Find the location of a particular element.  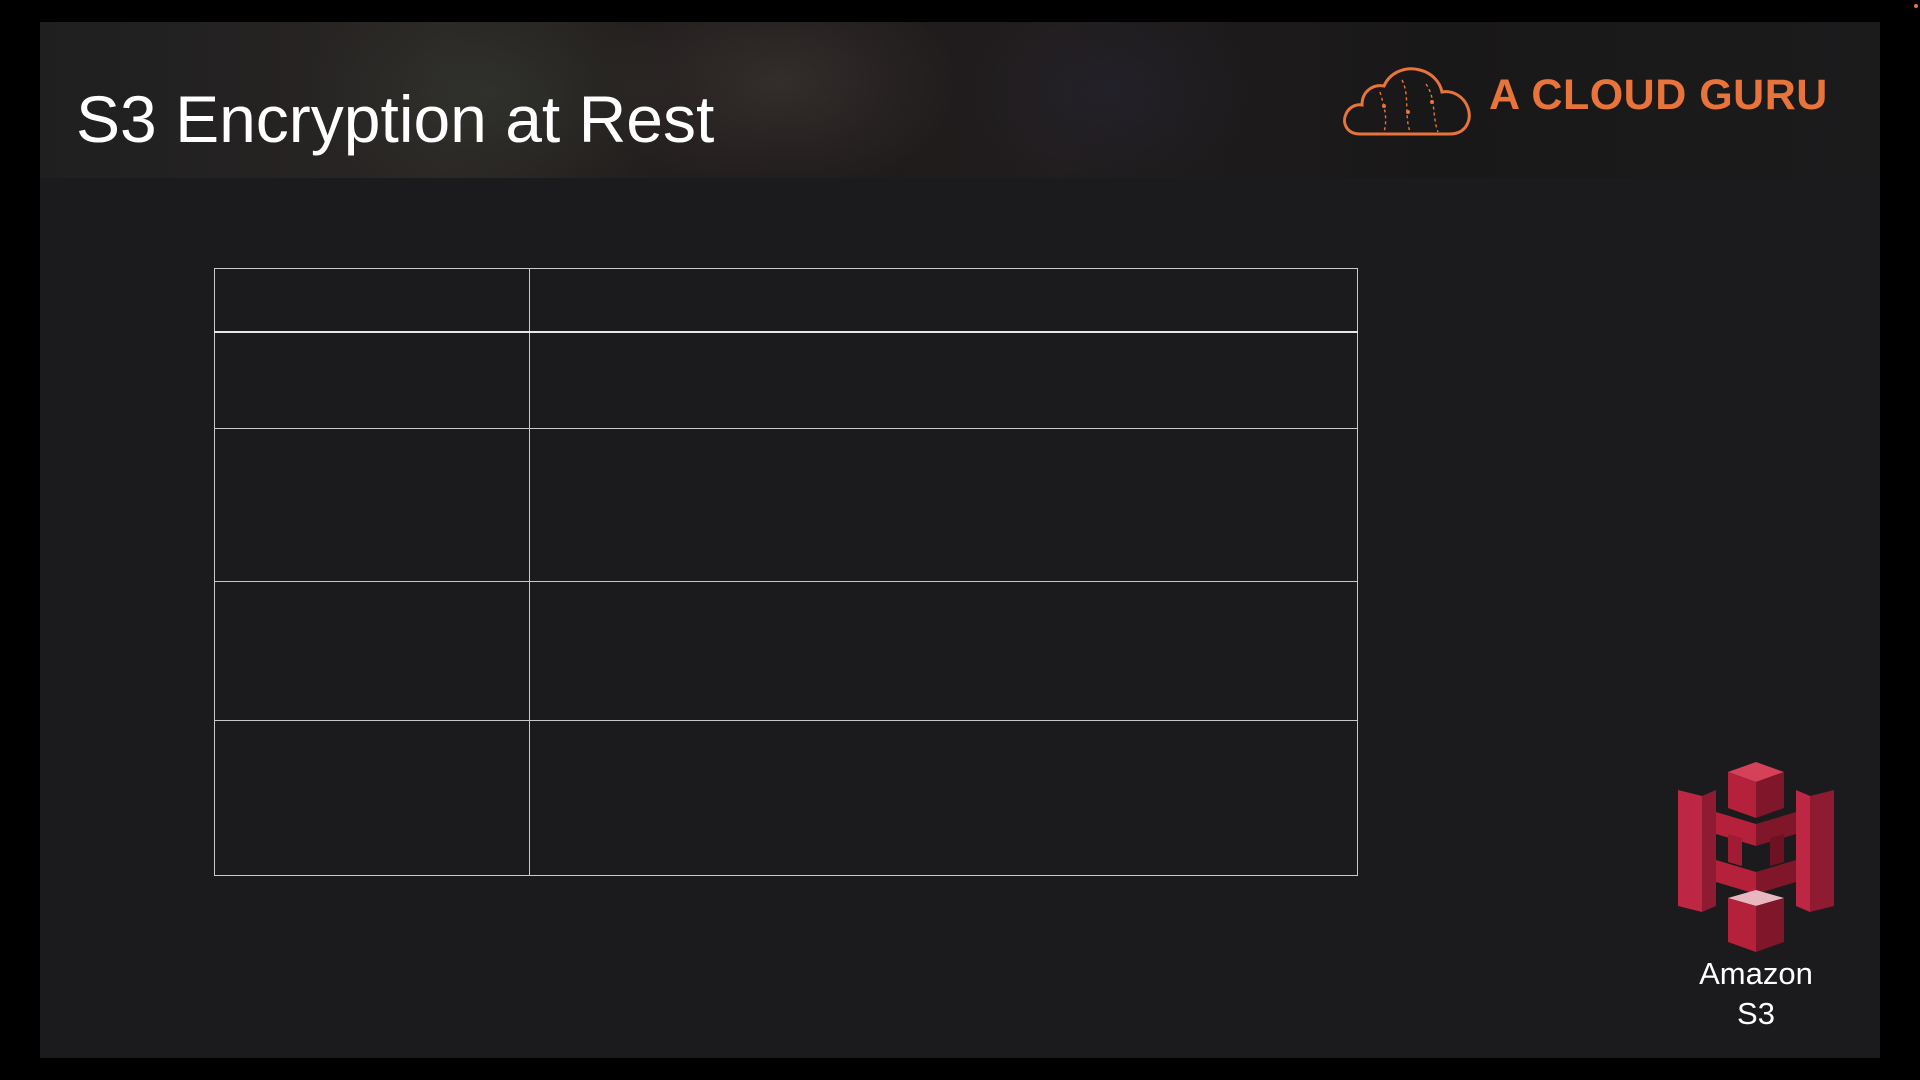

amazon-s3-icon is located at coordinates (1756, 857).